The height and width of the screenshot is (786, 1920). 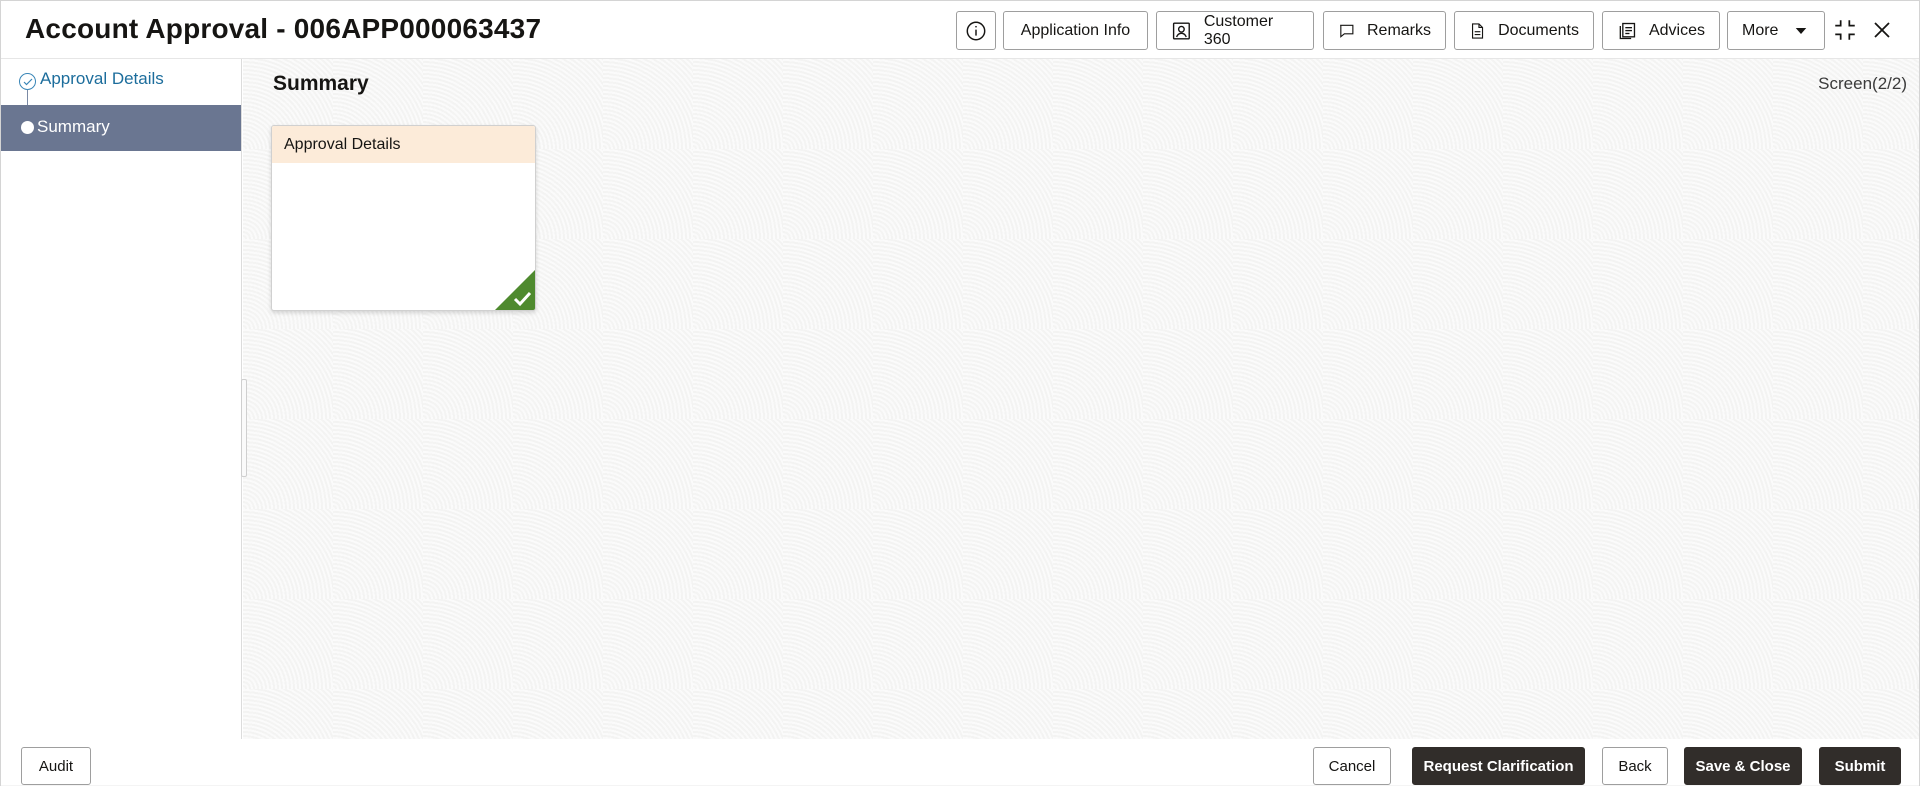 I want to click on customer-360-button: Customer 360, so click(x=1235, y=30).